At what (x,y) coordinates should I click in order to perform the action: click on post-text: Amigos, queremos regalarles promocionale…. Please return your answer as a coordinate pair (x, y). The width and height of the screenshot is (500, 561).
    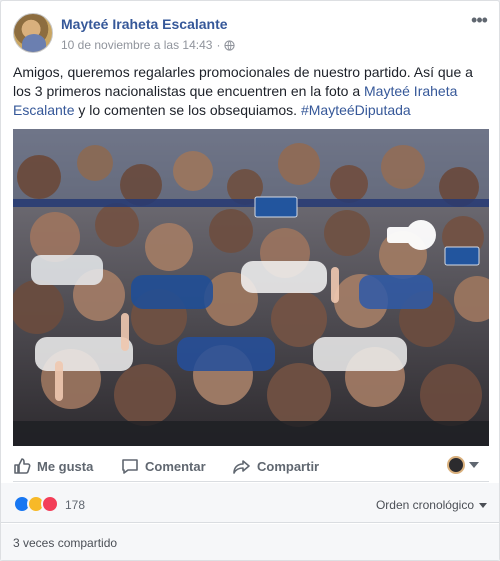
    Looking at the image, I should click on (251, 91).